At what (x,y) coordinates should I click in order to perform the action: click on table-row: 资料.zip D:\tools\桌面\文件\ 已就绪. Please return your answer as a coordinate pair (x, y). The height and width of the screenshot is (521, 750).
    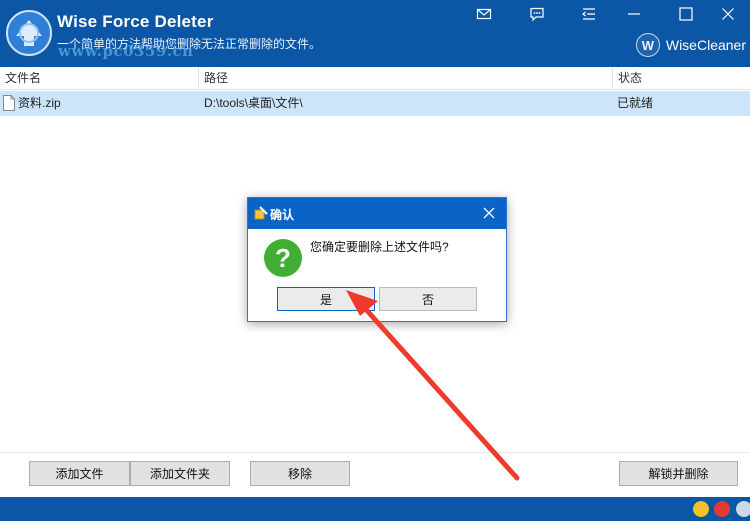
    Looking at the image, I should click on (375, 103).